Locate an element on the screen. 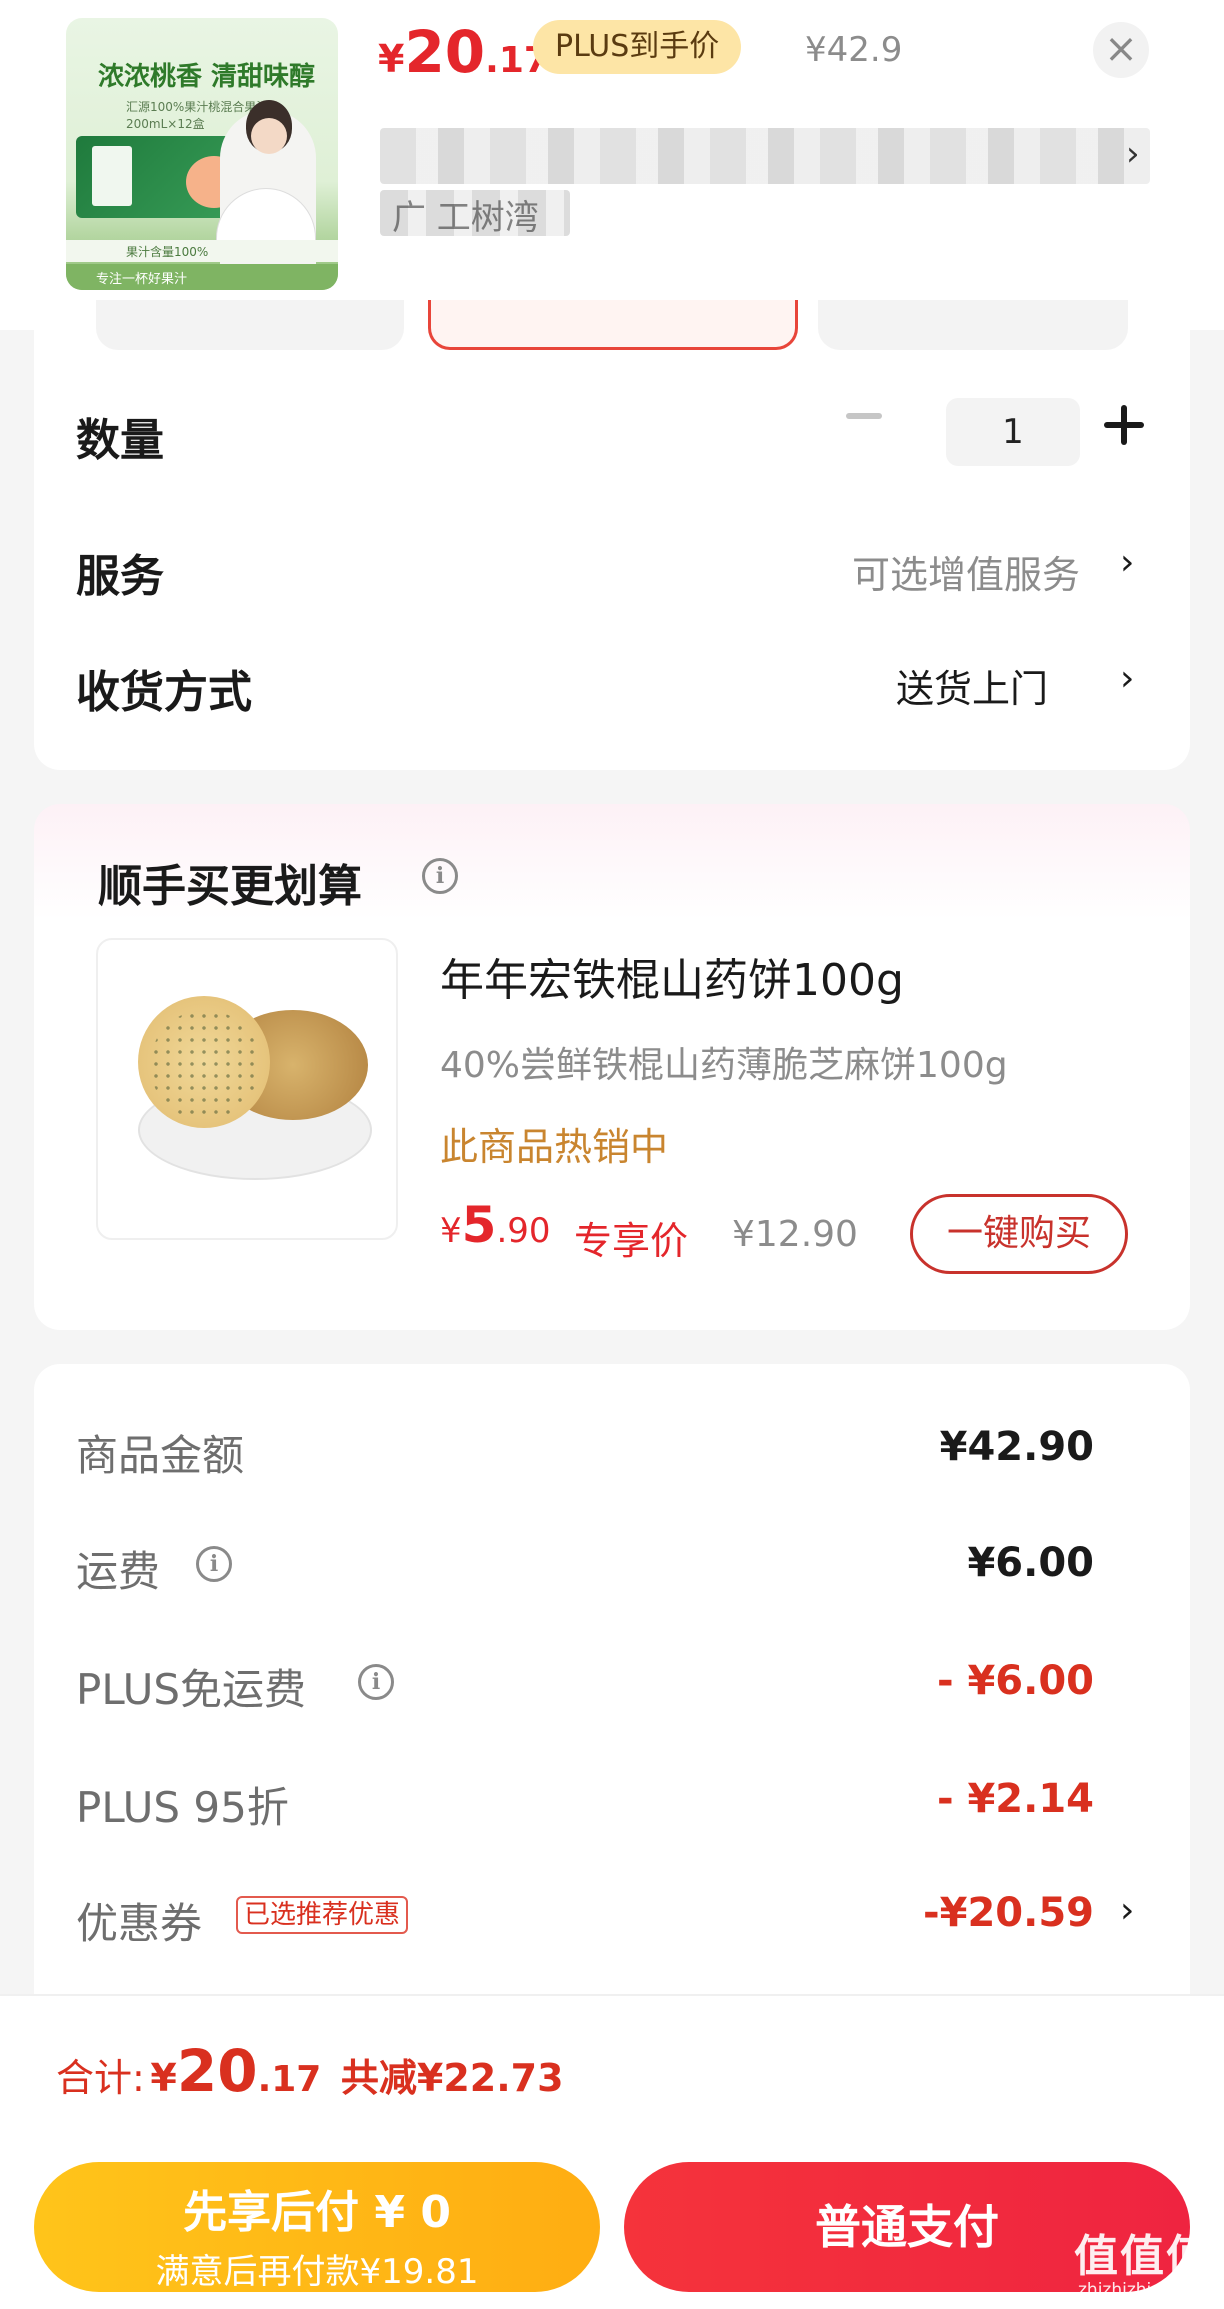 The image size is (1224, 2309). plus-price: ¥20.17 is located at coordinates (463, 52).